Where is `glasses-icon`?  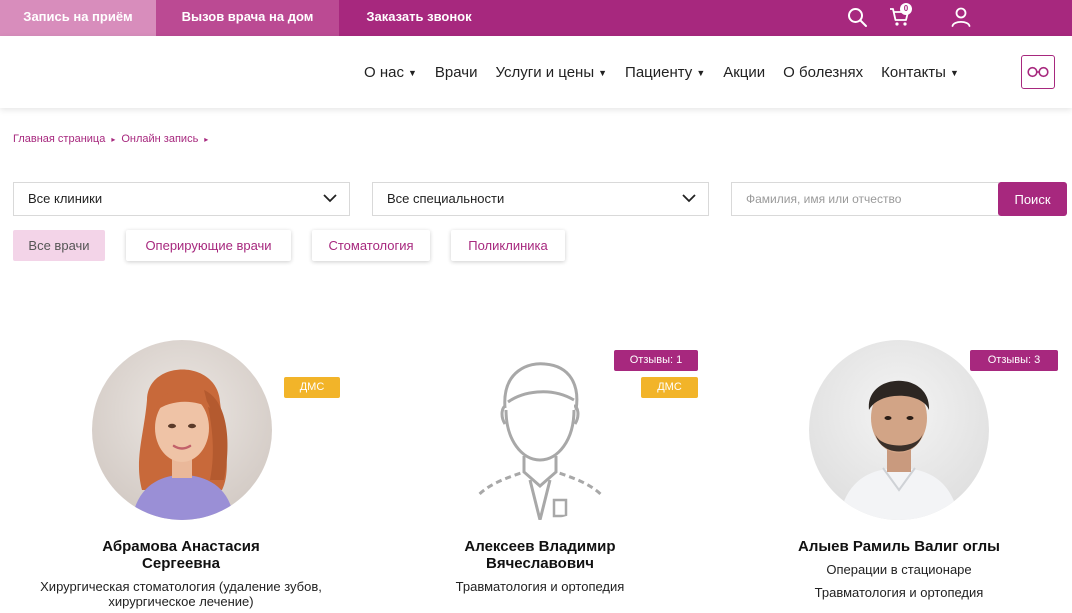 glasses-icon is located at coordinates (1038, 72).